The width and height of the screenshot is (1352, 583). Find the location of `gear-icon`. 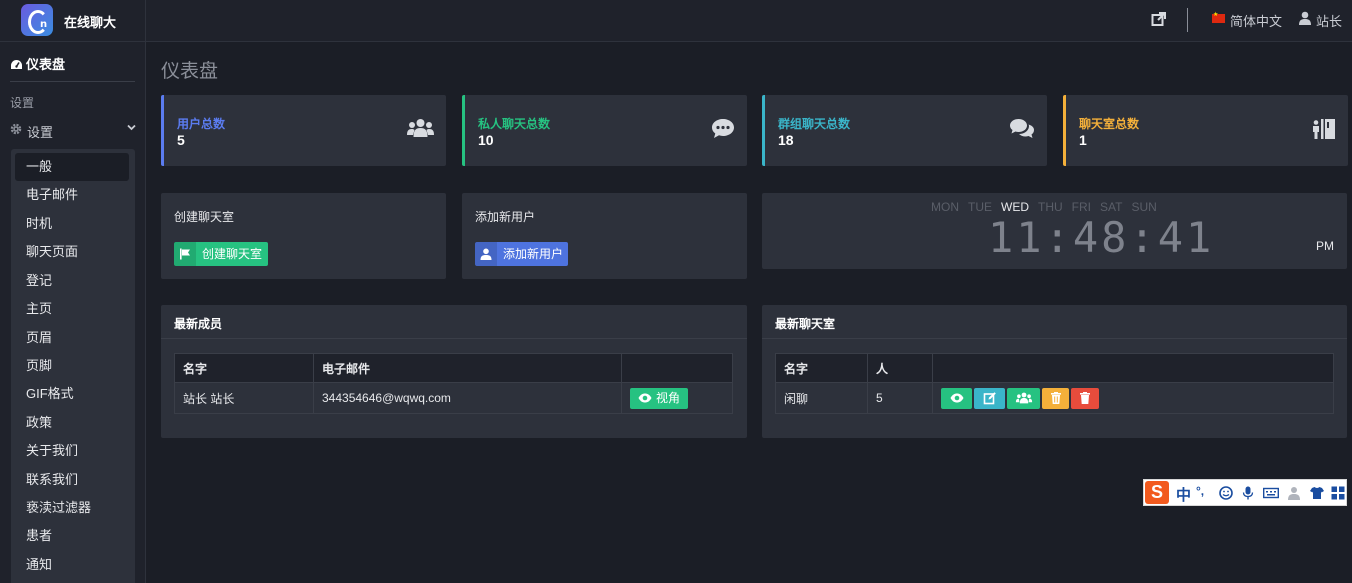

gear-icon is located at coordinates (16, 129).